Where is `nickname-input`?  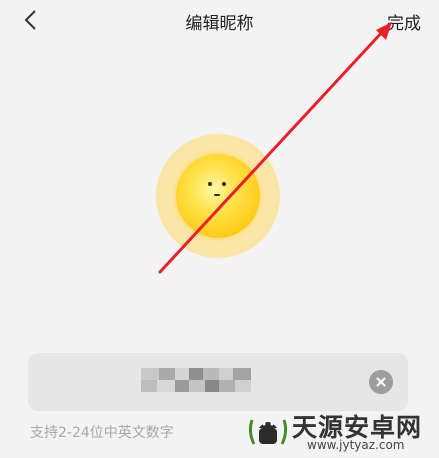
nickname-input is located at coordinates (218, 382).